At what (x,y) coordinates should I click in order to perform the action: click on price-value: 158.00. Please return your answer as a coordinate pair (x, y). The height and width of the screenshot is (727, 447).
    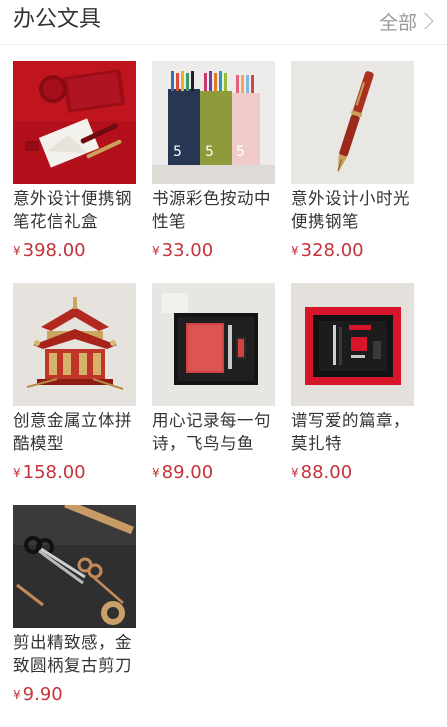
    Looking at the image, I should click on (54, 472).